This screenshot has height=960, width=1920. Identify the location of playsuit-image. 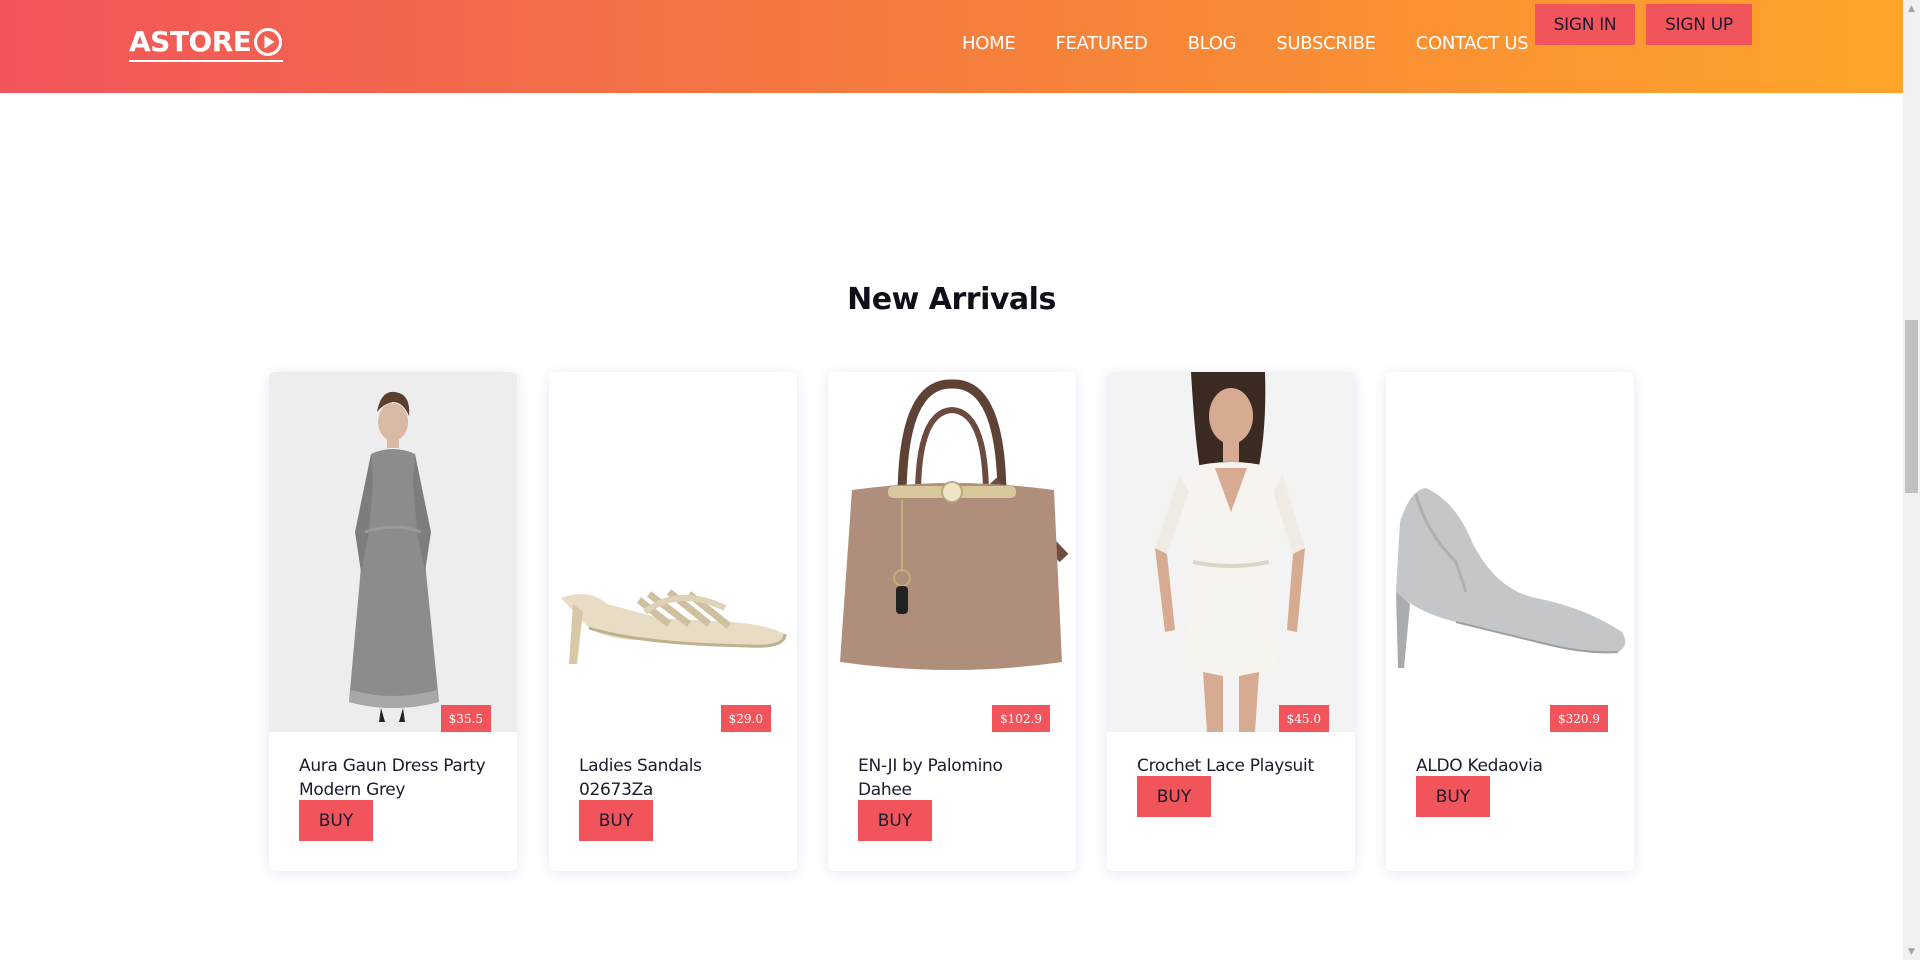
(1231, 552).